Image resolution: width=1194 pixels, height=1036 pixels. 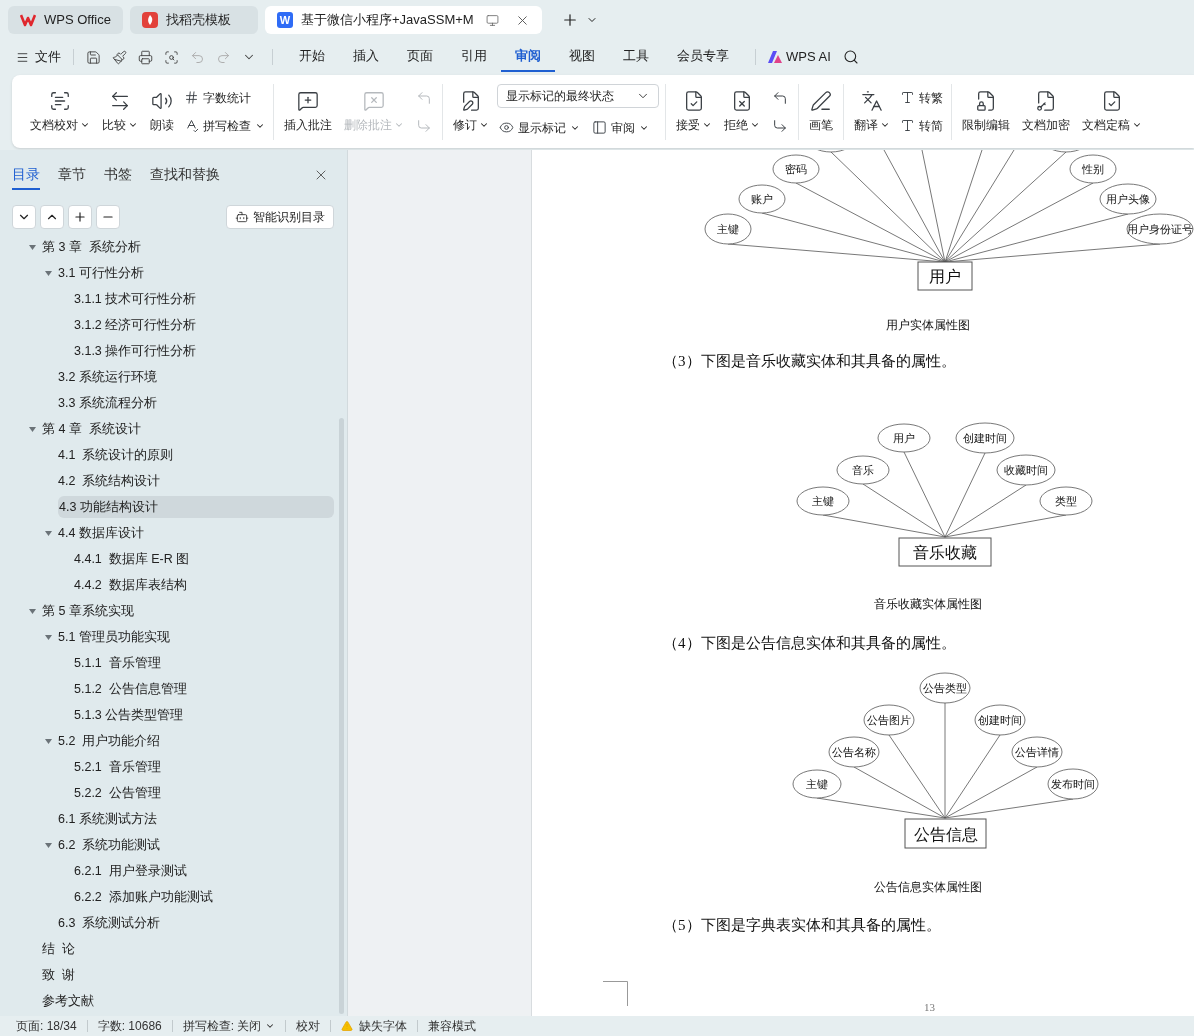 I want to click on menu-tab: 页面, so click(x=420, y=57).